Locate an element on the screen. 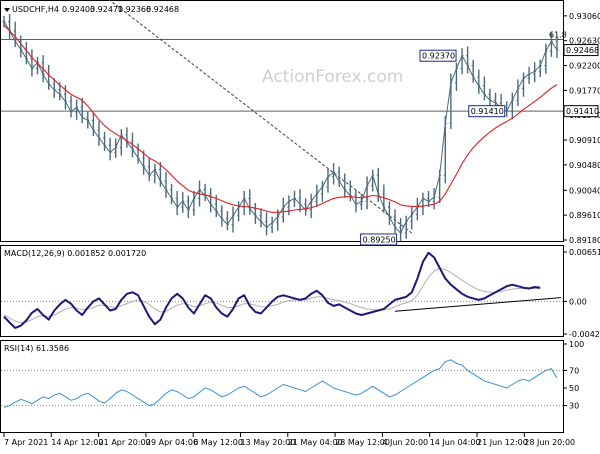 The image size is (600, 454). rsi-line is located at coordinates (280, 383).